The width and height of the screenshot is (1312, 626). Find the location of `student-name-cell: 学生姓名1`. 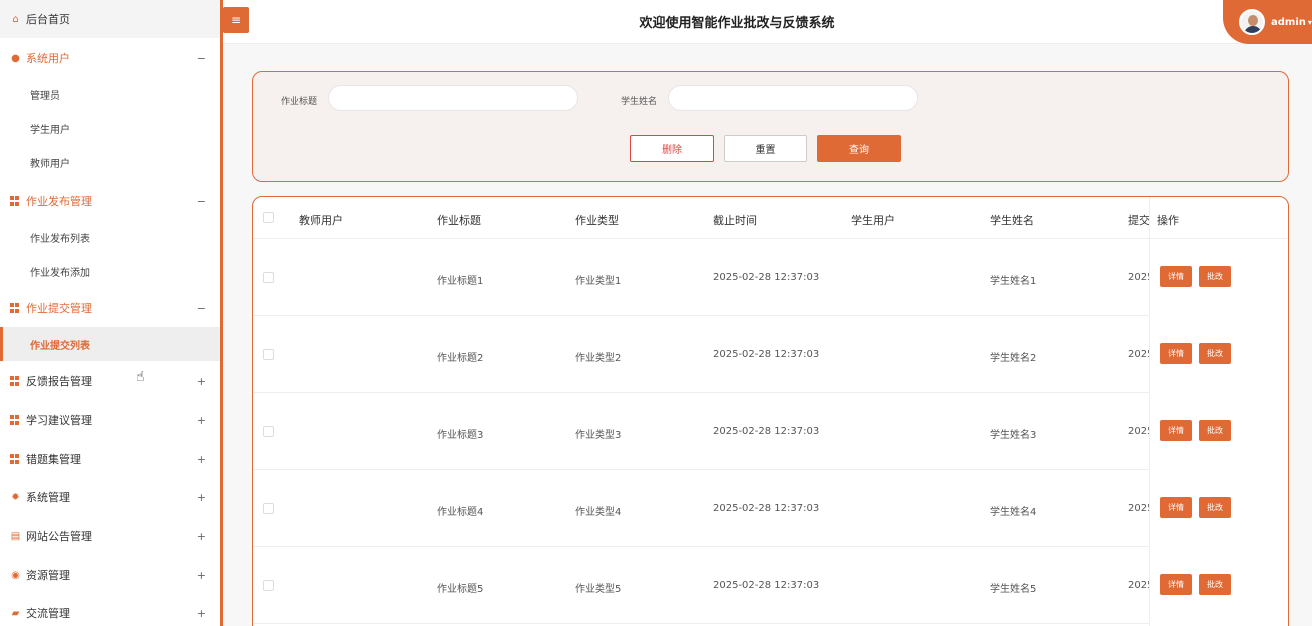

student-name-cell: 学生姓名1 is located at coordinates (1013, 281).